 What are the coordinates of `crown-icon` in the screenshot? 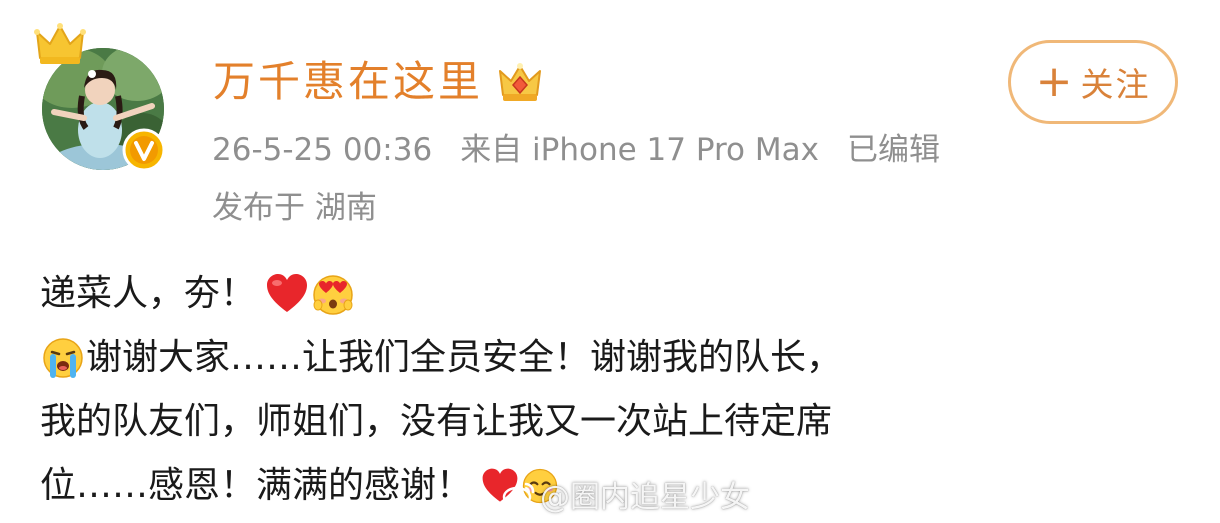 It's located at (60, 43).